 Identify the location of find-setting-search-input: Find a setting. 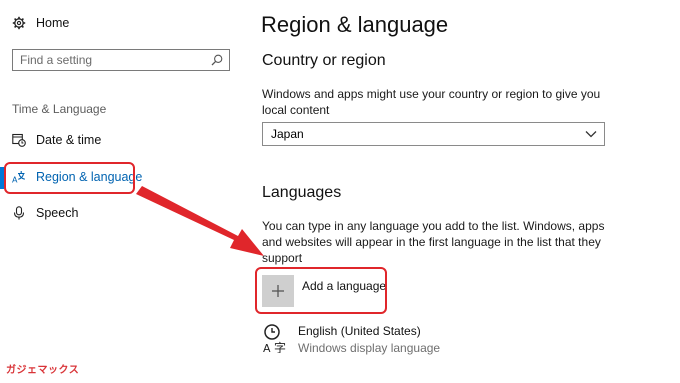
(121, 60).